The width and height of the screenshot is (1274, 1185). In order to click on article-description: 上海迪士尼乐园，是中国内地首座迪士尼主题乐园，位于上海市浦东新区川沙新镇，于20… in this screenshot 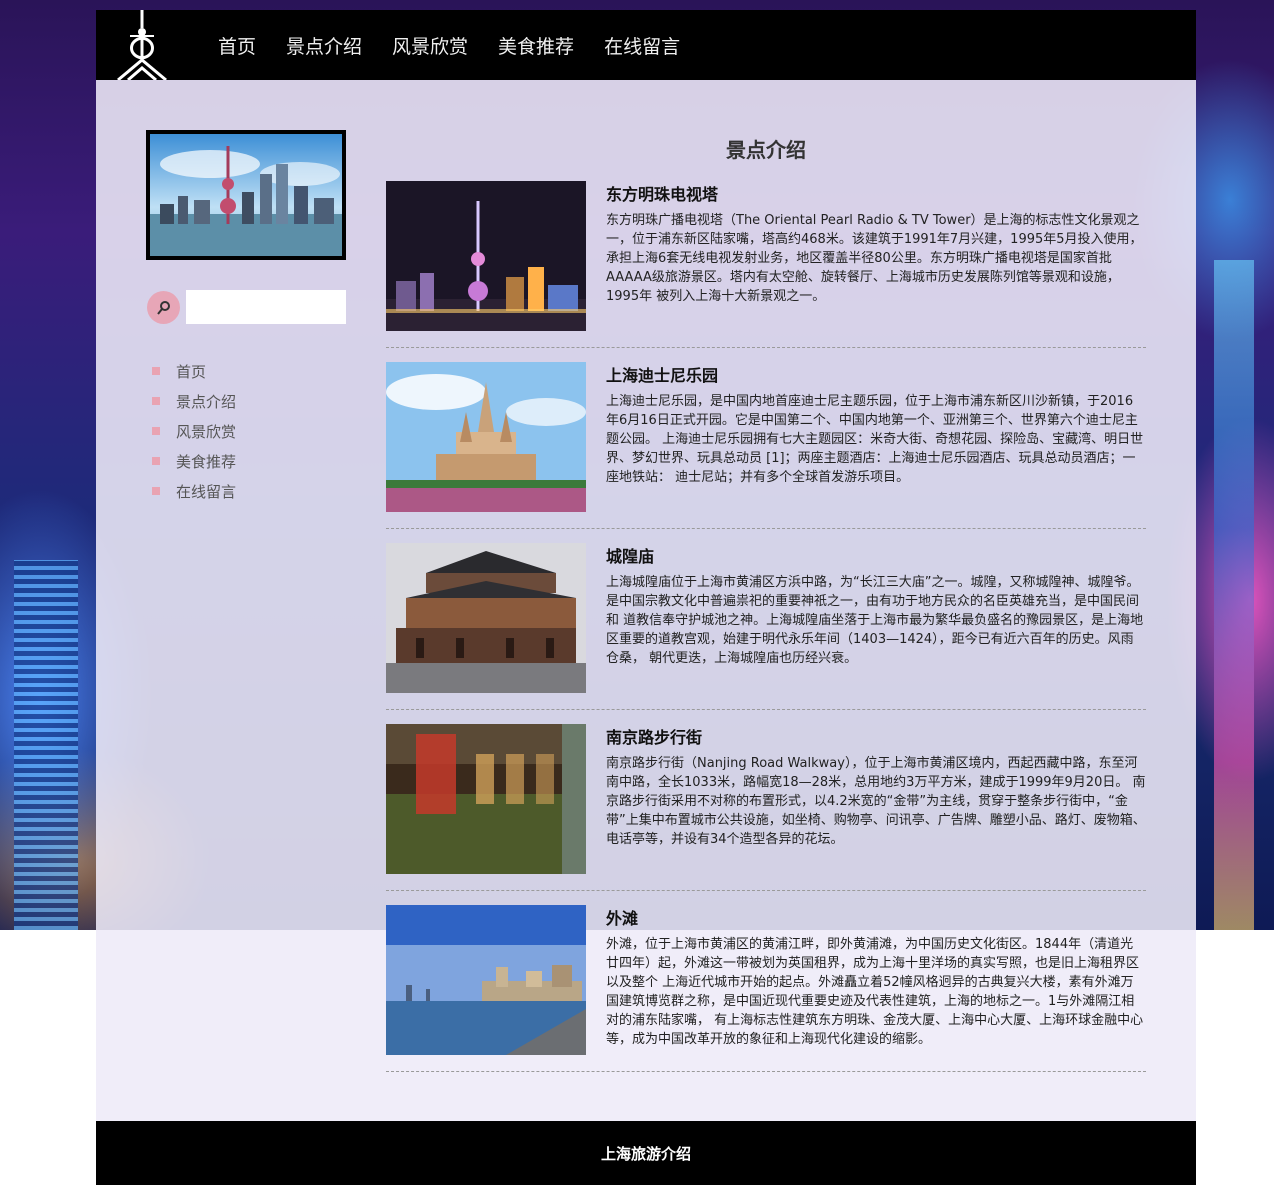, I will do `click(875, 439)`.